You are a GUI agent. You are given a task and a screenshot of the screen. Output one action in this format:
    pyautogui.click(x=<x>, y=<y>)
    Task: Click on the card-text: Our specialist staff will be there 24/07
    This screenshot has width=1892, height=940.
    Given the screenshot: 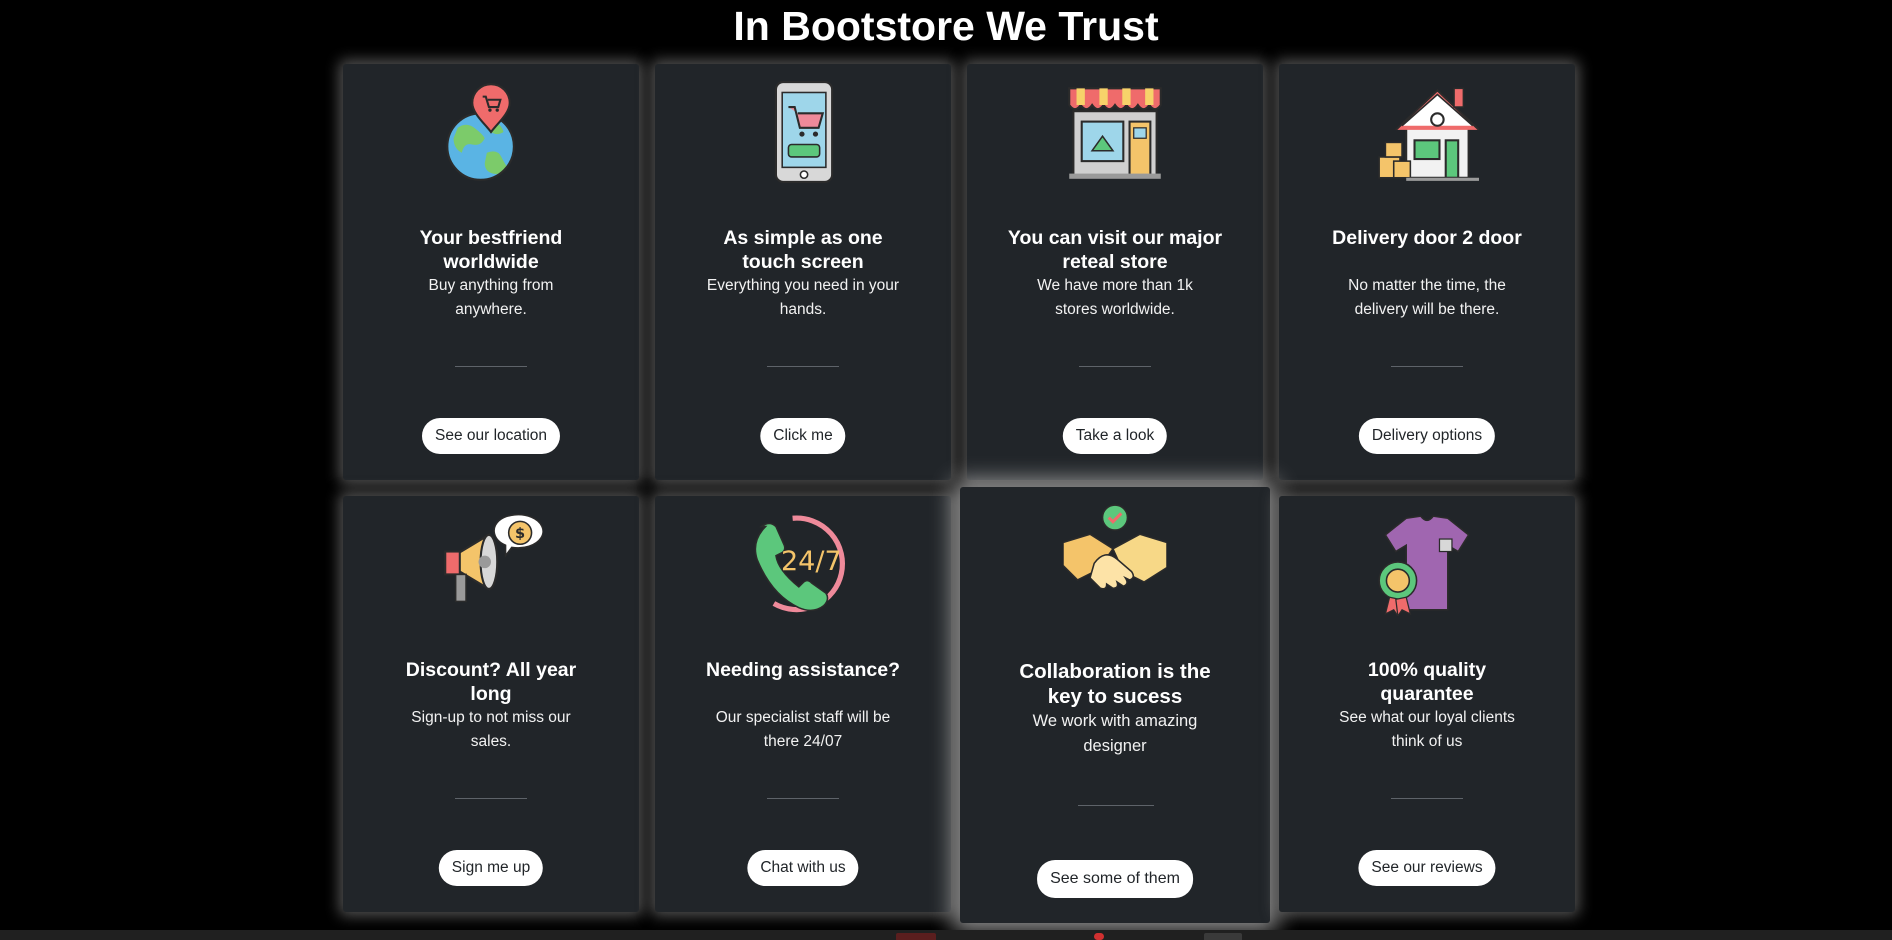 What is the action you would take?
    pyautogui.click(x=803, y=729)
    